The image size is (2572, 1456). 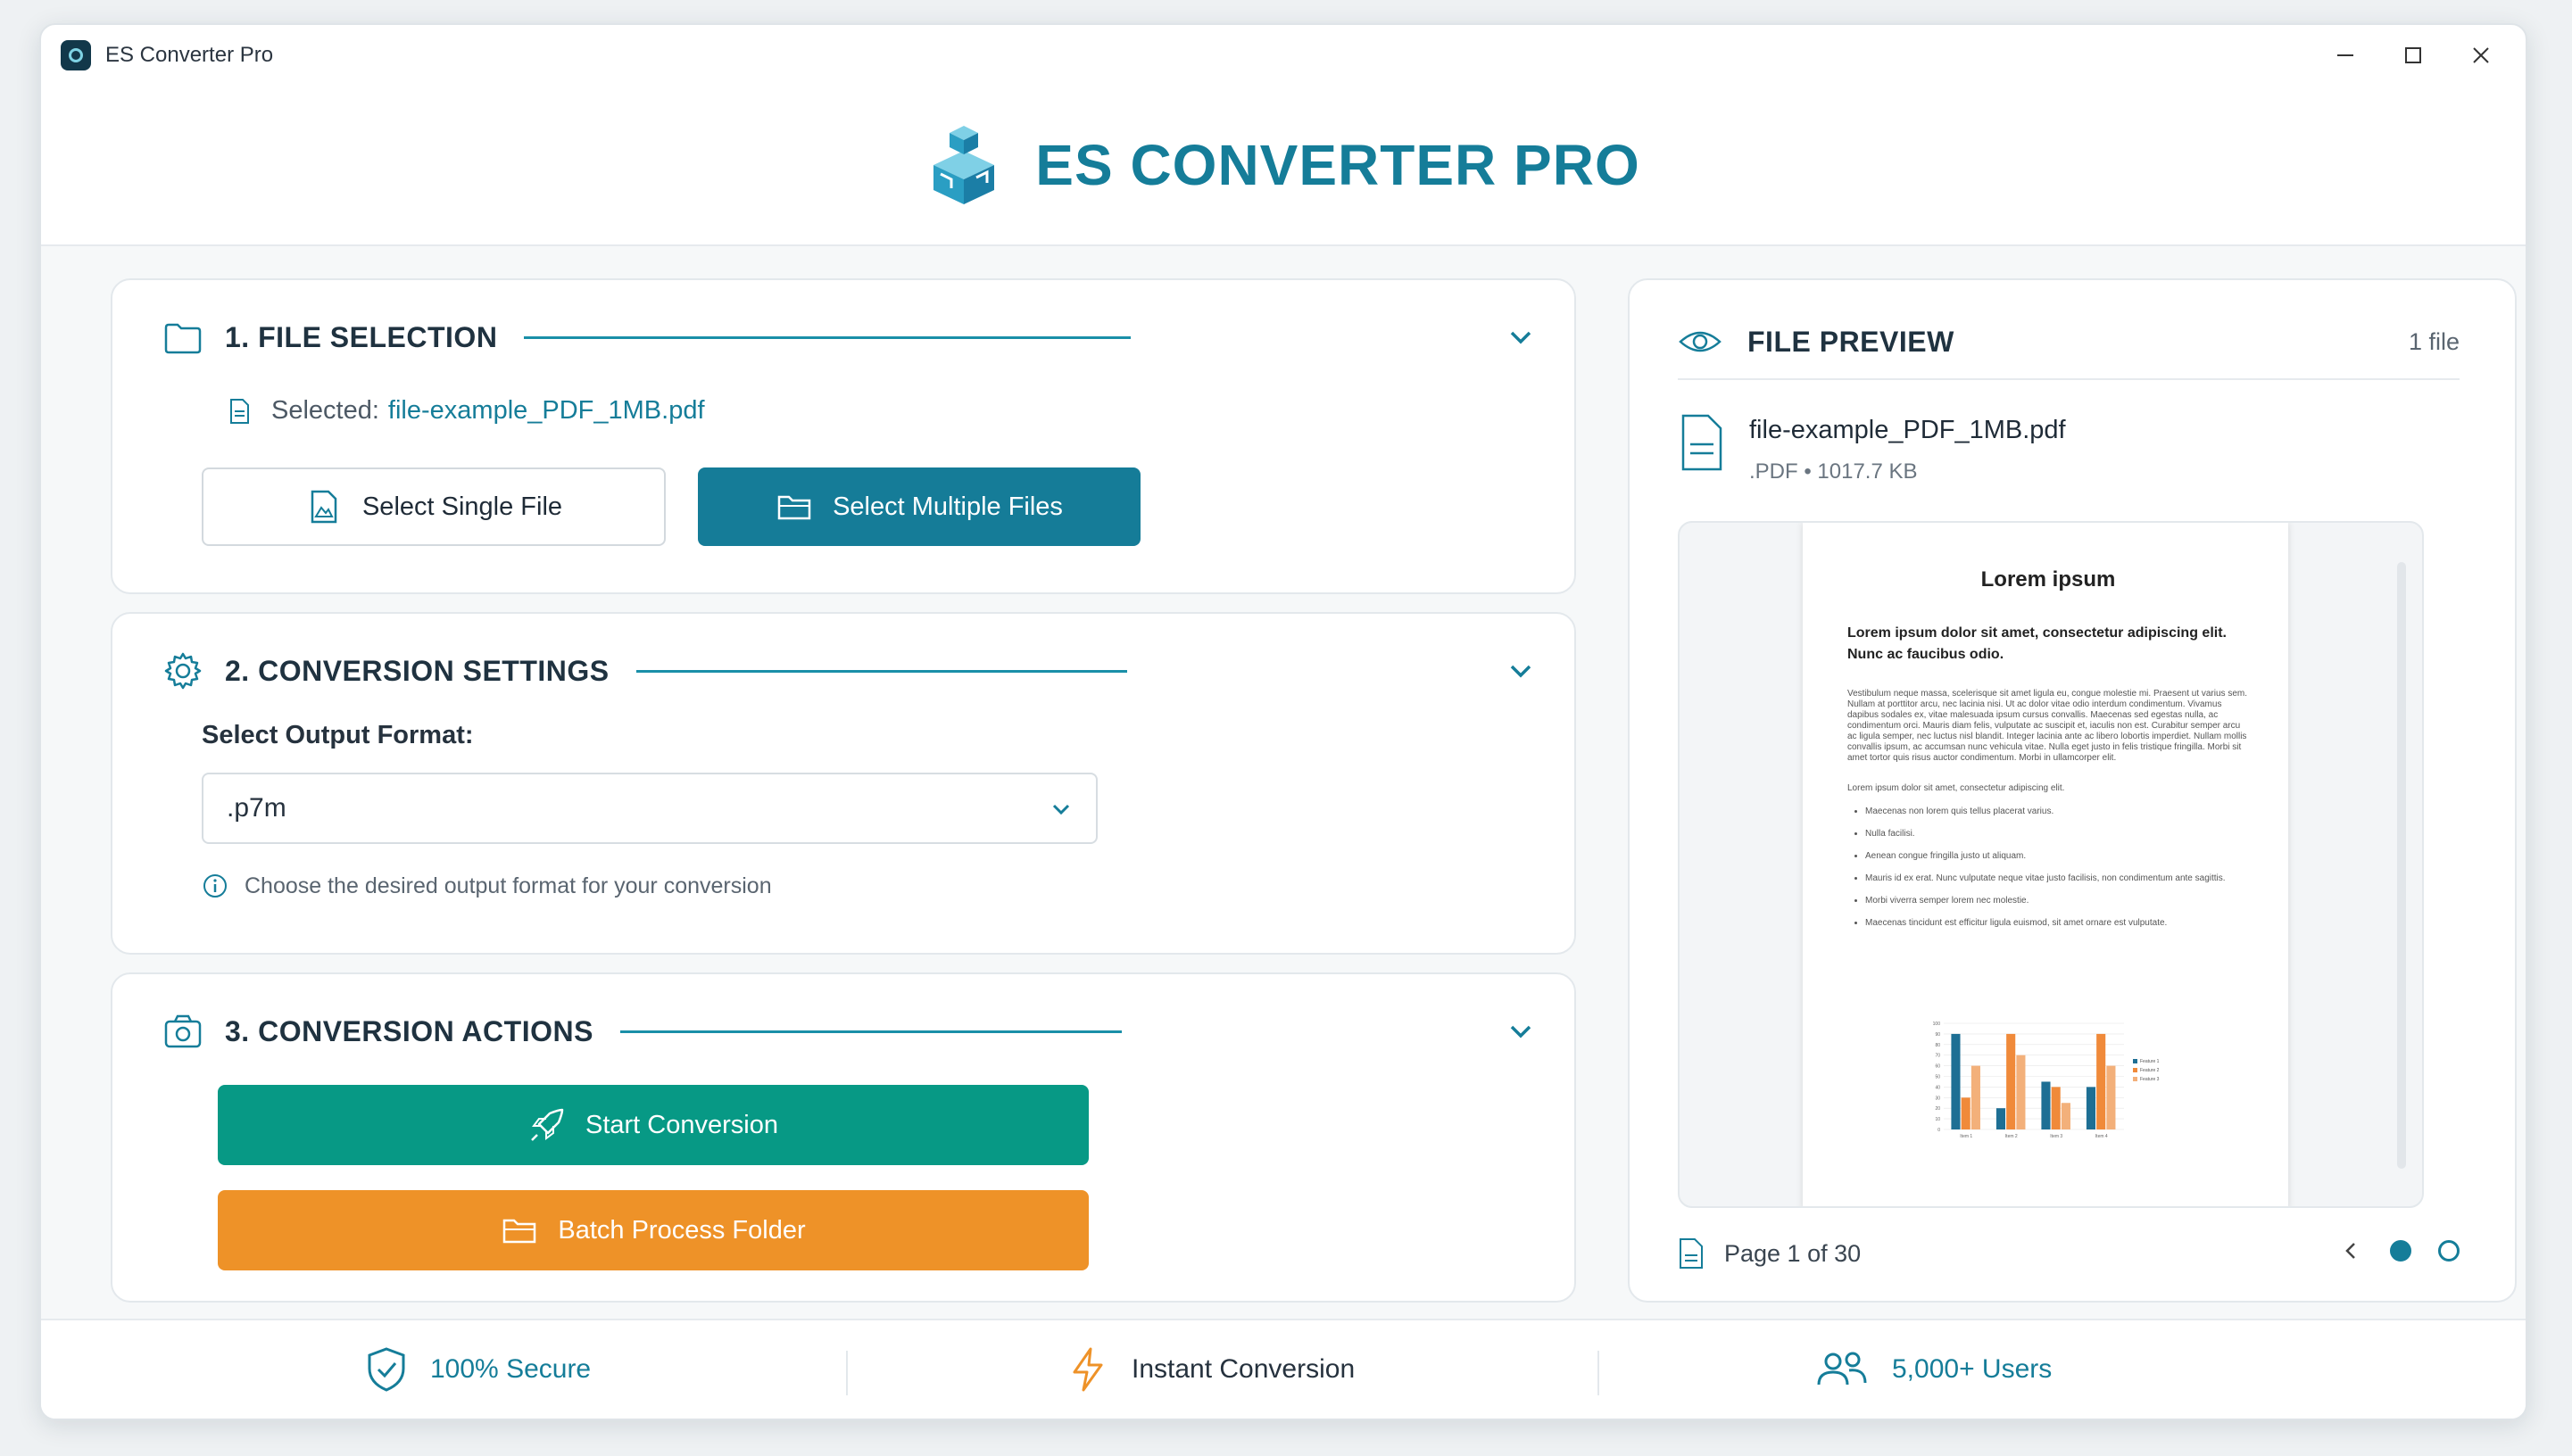 I want to click on select-single-label: Select Single File, so click(x=462, y=507).